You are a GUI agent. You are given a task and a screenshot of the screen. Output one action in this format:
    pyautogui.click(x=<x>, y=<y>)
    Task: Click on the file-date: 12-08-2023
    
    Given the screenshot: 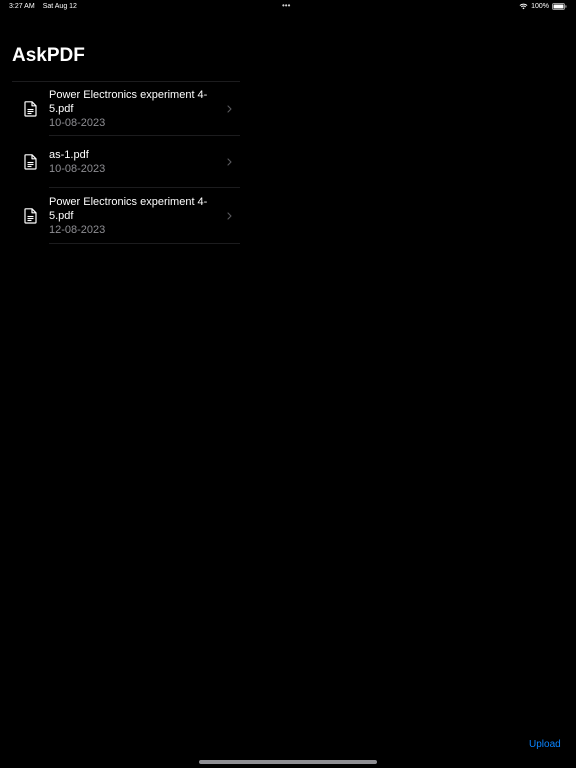 What is the action you would take?
    pyautogui.click(x=77, y=229)
    